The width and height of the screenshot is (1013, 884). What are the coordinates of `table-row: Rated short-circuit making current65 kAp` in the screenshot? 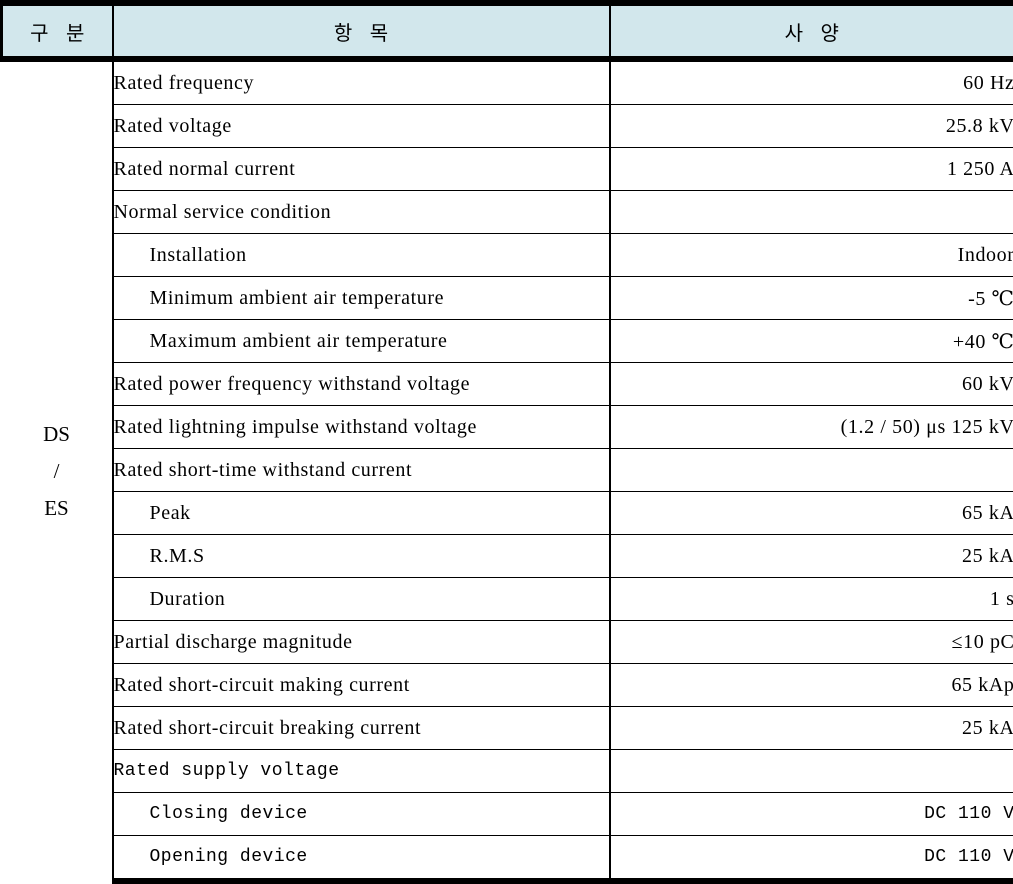 It's located at (507, 685).